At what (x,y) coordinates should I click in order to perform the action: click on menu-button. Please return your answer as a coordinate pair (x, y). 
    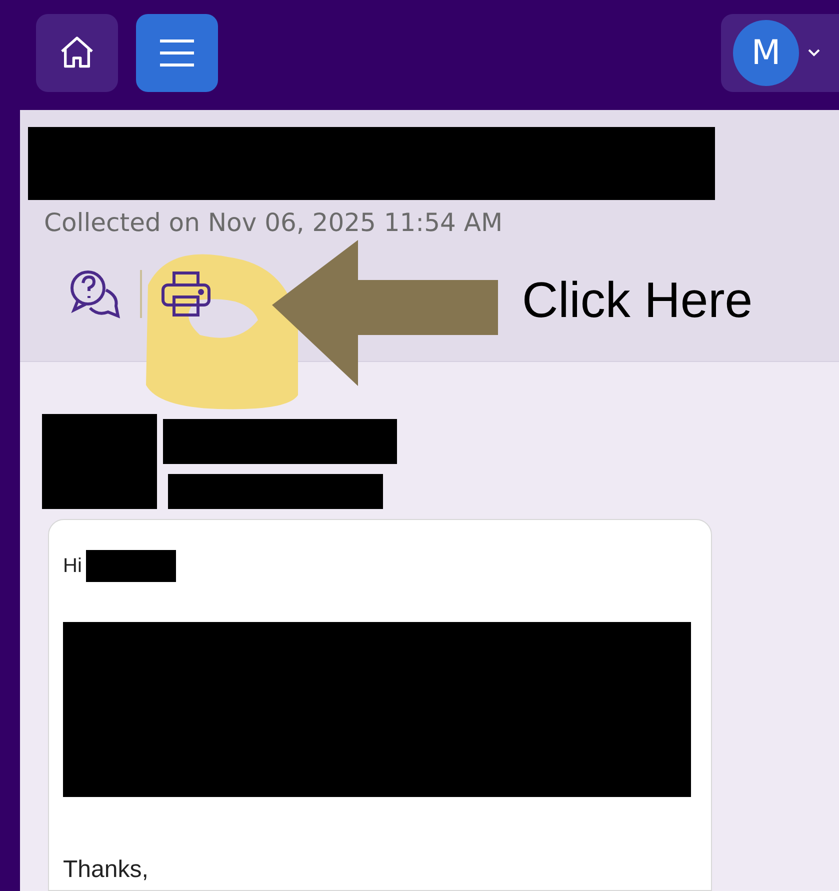
    Looking at the image, I should click on (177, 53).